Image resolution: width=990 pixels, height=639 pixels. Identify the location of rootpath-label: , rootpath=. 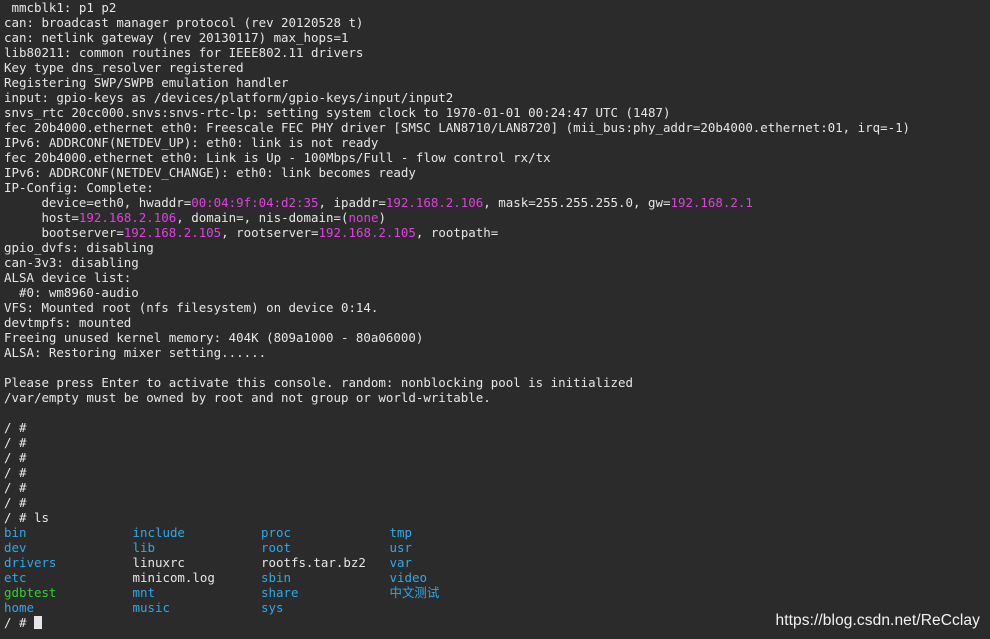
(457, 232).